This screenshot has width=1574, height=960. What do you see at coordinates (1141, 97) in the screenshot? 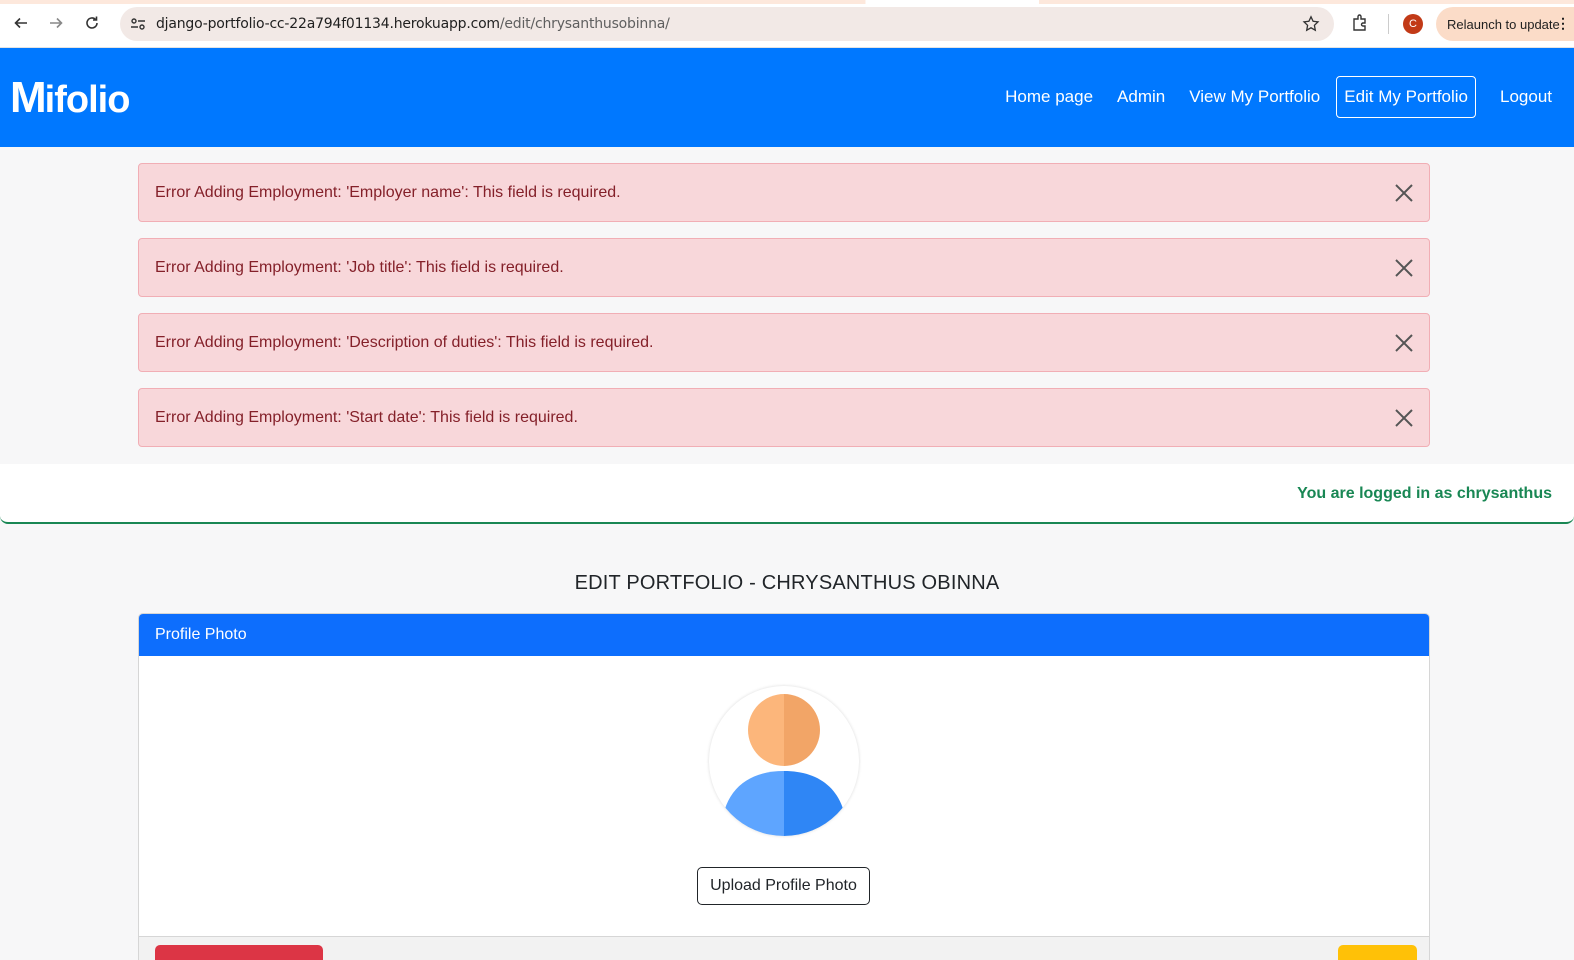
I see `nav-admin-link: Admin` at bounding box center [1141, 97].